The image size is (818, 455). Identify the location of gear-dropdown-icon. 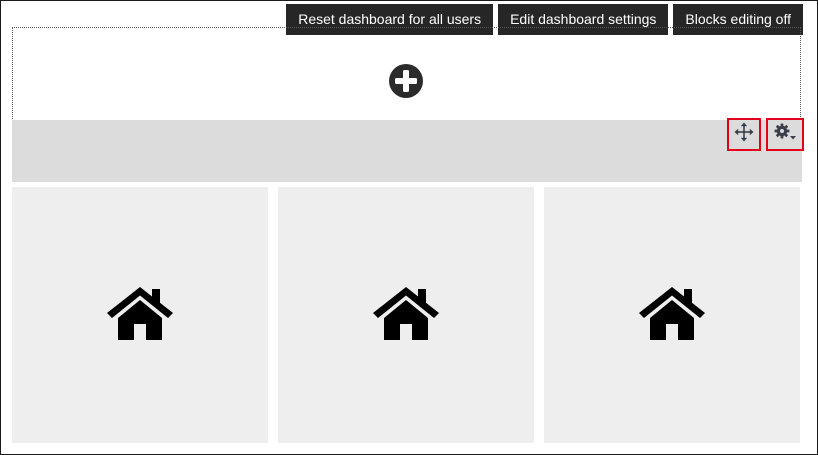
(785, 134).